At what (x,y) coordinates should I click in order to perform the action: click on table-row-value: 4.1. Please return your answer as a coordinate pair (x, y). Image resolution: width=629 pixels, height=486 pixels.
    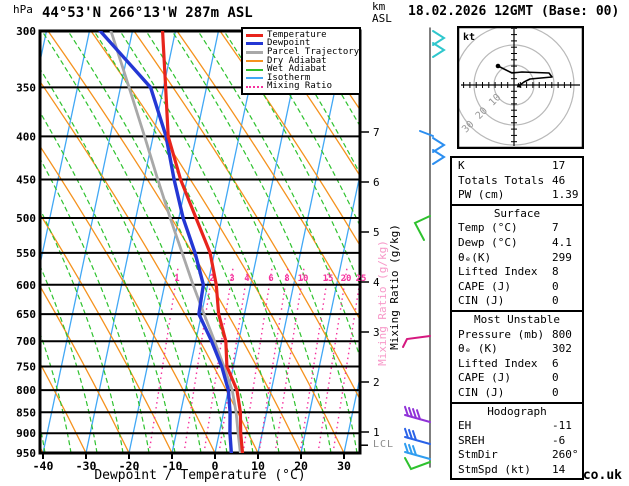
    Looking at the image, I should click on (562, 242).